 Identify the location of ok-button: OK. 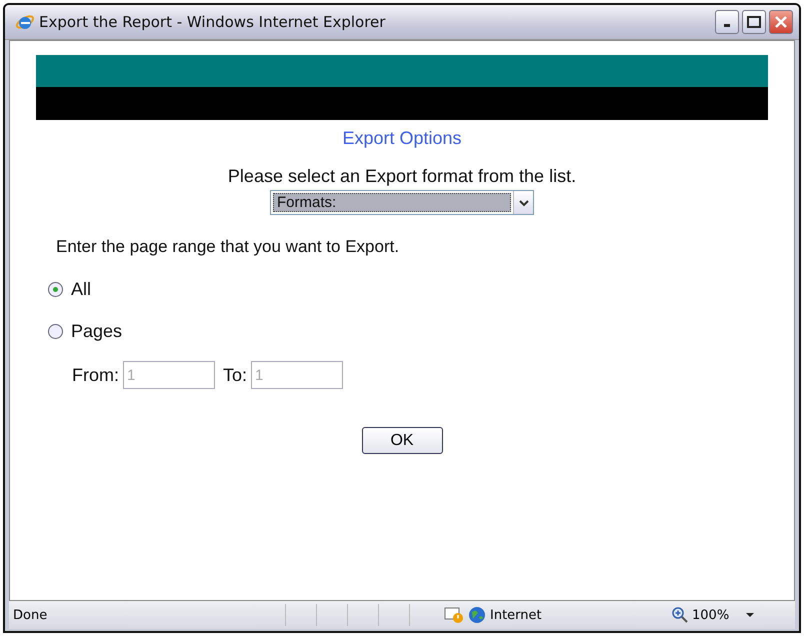
(402, 440).